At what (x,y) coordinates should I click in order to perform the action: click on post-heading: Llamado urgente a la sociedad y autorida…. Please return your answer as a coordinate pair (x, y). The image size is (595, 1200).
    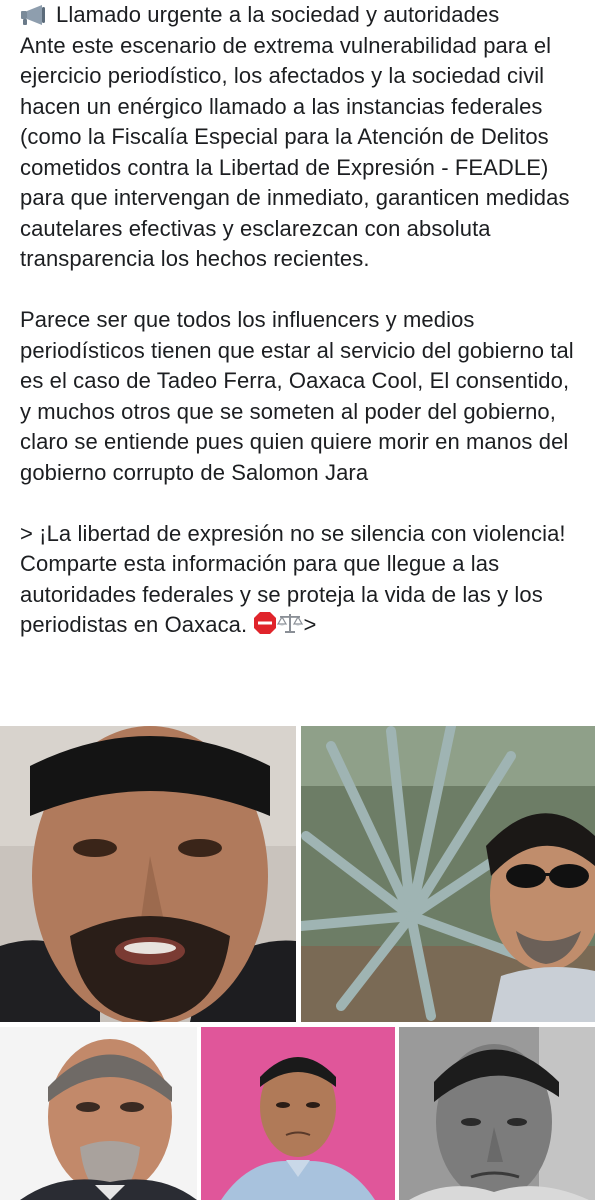
    Looking at the image, I should click on (278, 14).